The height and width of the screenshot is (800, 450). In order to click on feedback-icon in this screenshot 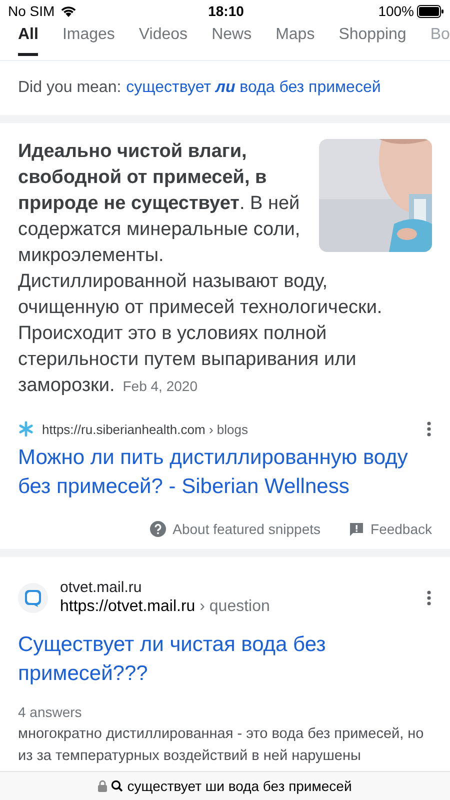, I will do `click(356, 529)`.